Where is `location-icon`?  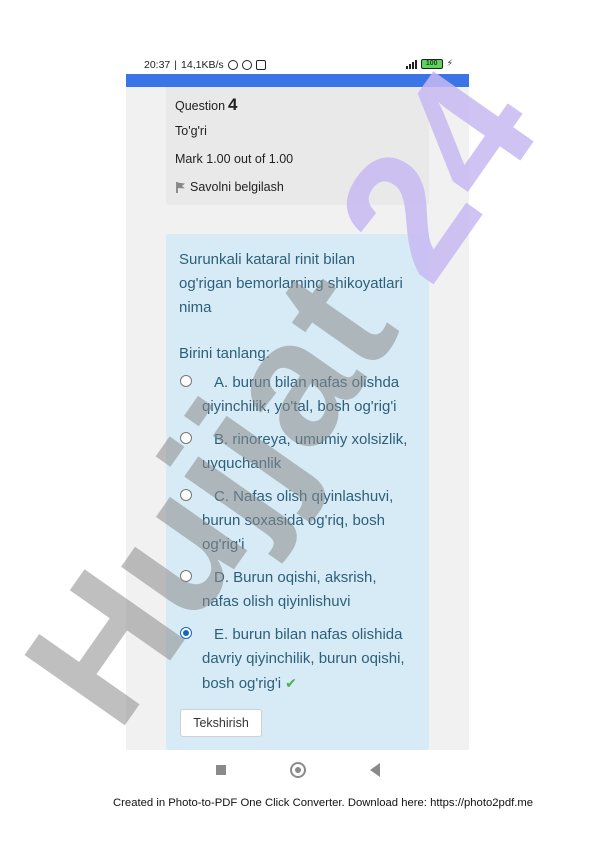
location-icon is located at coordinates (246, 65).